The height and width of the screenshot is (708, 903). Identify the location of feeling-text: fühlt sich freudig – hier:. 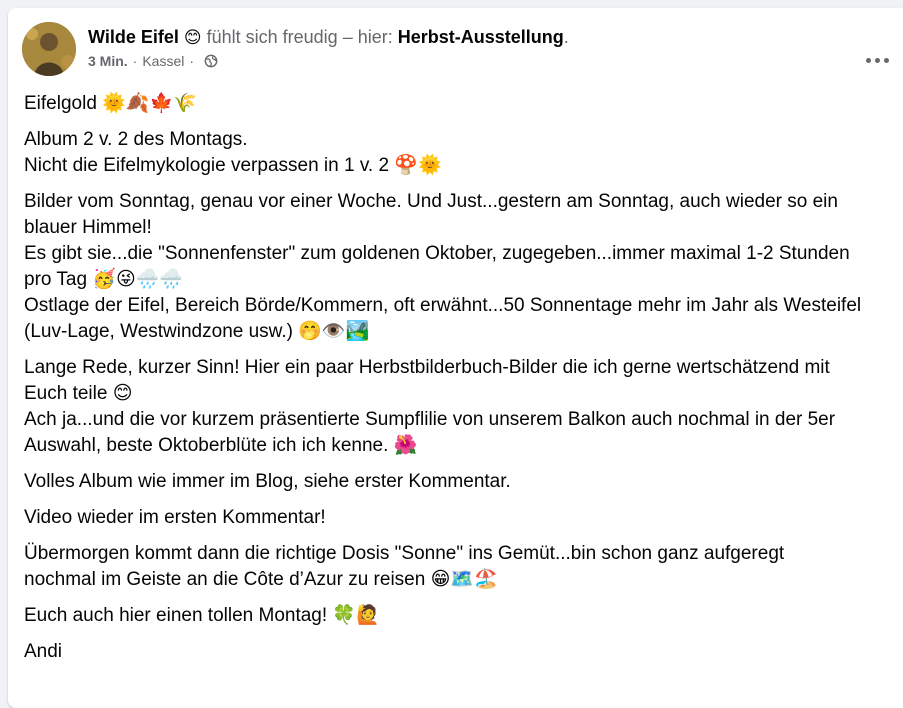
(299, 37).